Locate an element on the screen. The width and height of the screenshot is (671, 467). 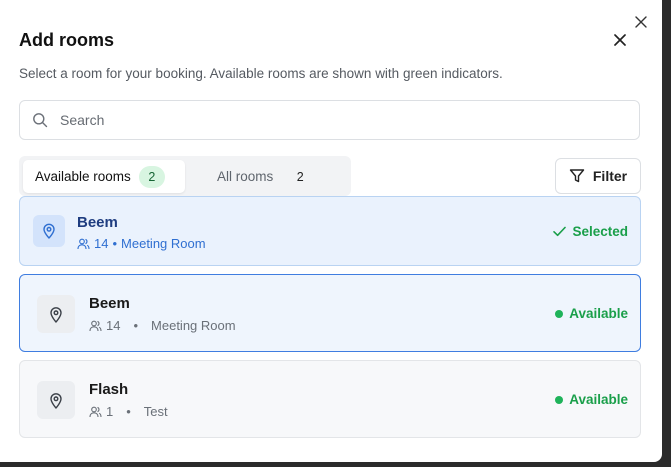
room-card-selected: Beem 14 • Meeting Room Selected is located at coordinates (330, 231).